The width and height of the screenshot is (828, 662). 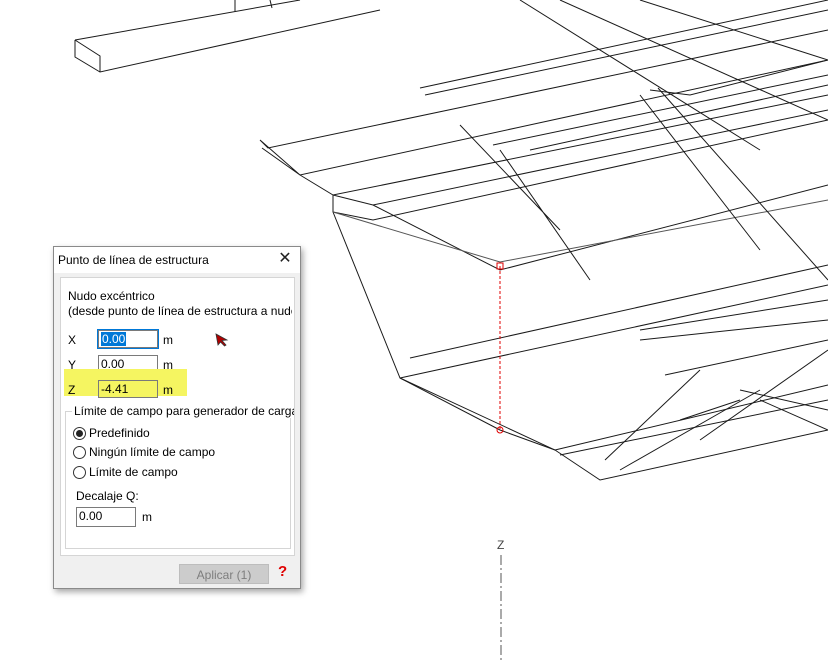 What do you see at coordinates (224, 574) in the screenshot?
I see `apply-button: Aplicar (1)` at bounding box center [224, 574].